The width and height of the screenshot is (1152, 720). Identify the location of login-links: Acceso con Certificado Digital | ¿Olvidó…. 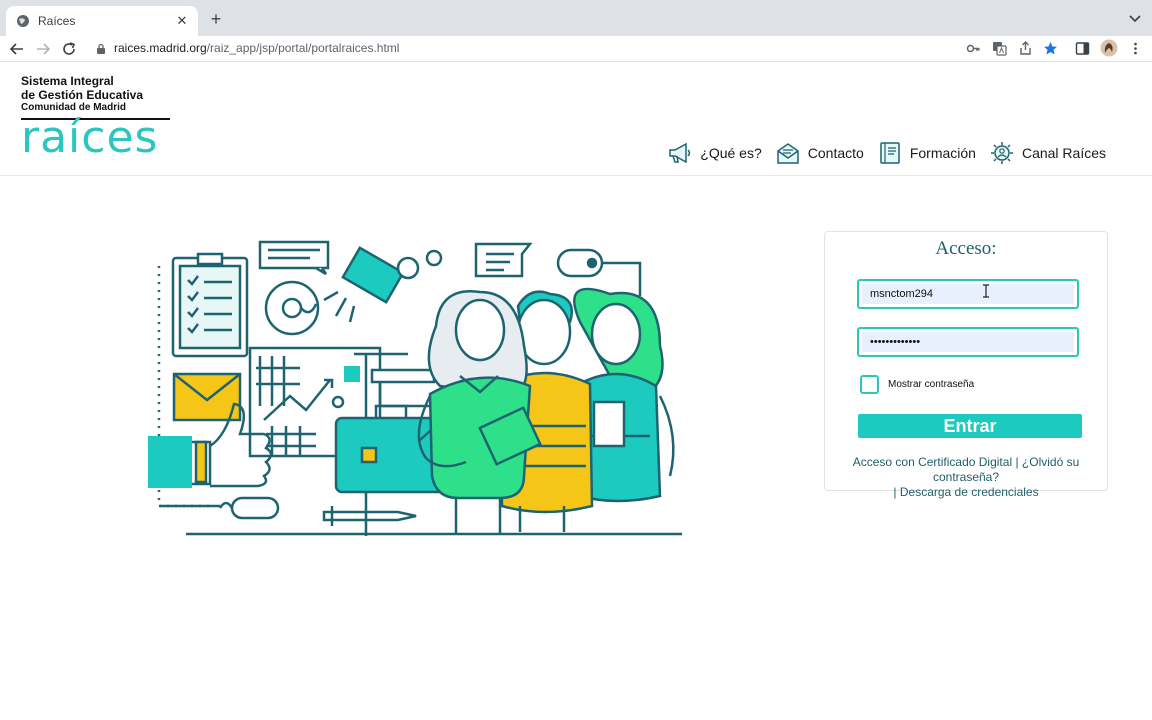
(966, 477).